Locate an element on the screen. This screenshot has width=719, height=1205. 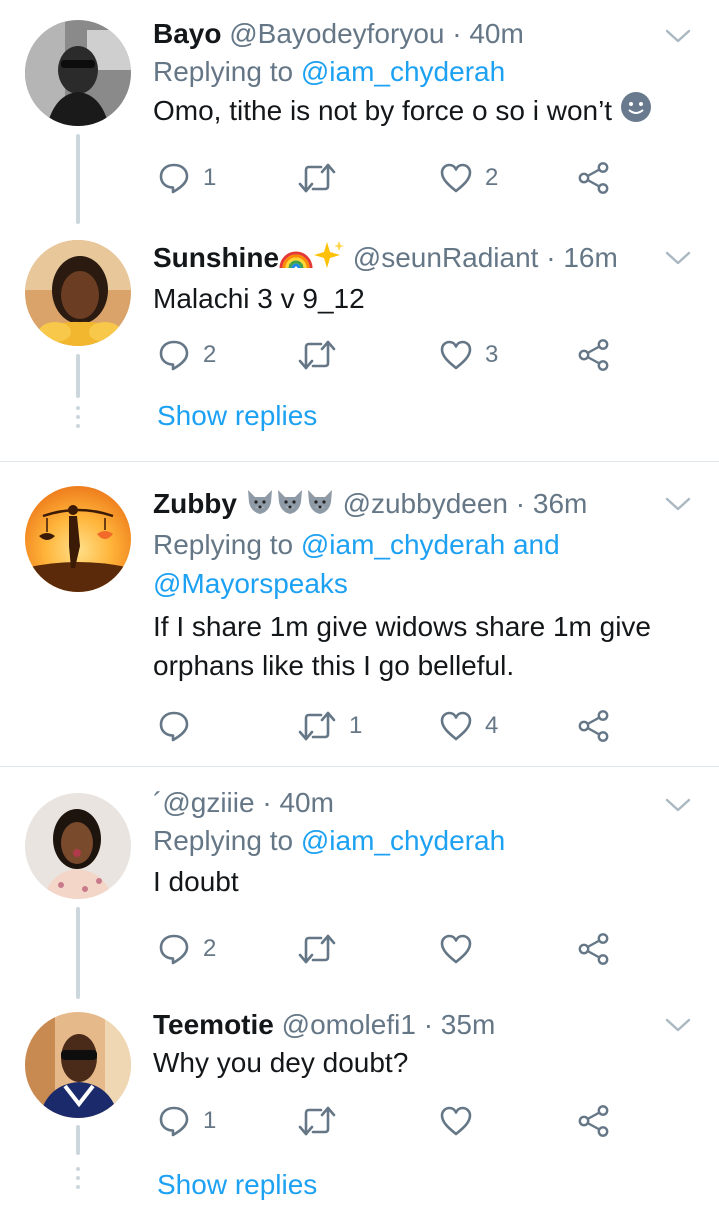
user-handle: @seunRadiant is located at coordinates (446, 257).